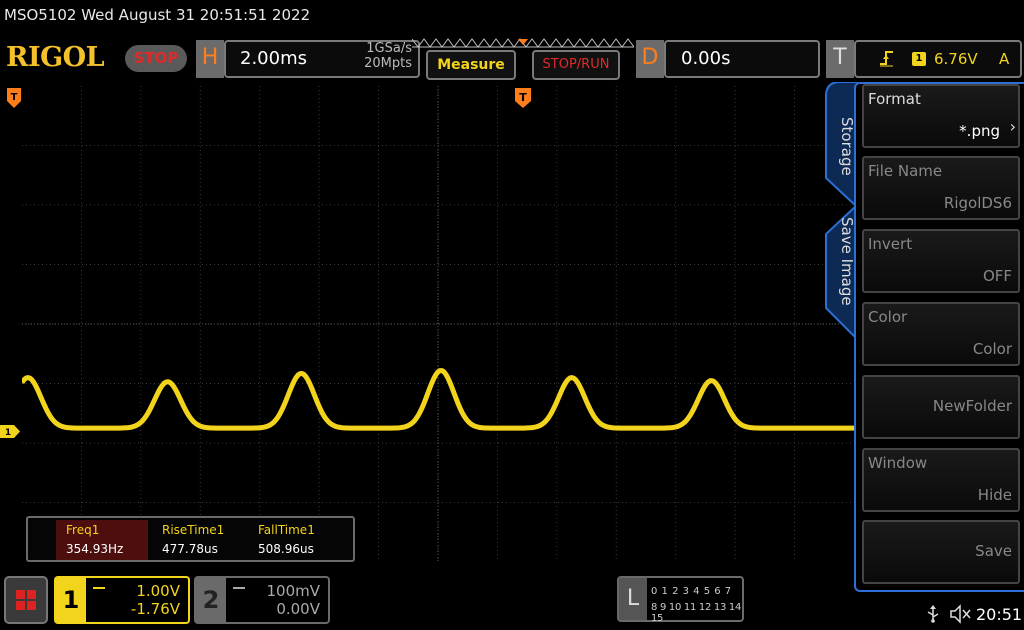  What do you see at coordinates (941, 261) in the screenshot?
I see `menu-item-invert: Invert OFF` at bounding box center [941, 261].